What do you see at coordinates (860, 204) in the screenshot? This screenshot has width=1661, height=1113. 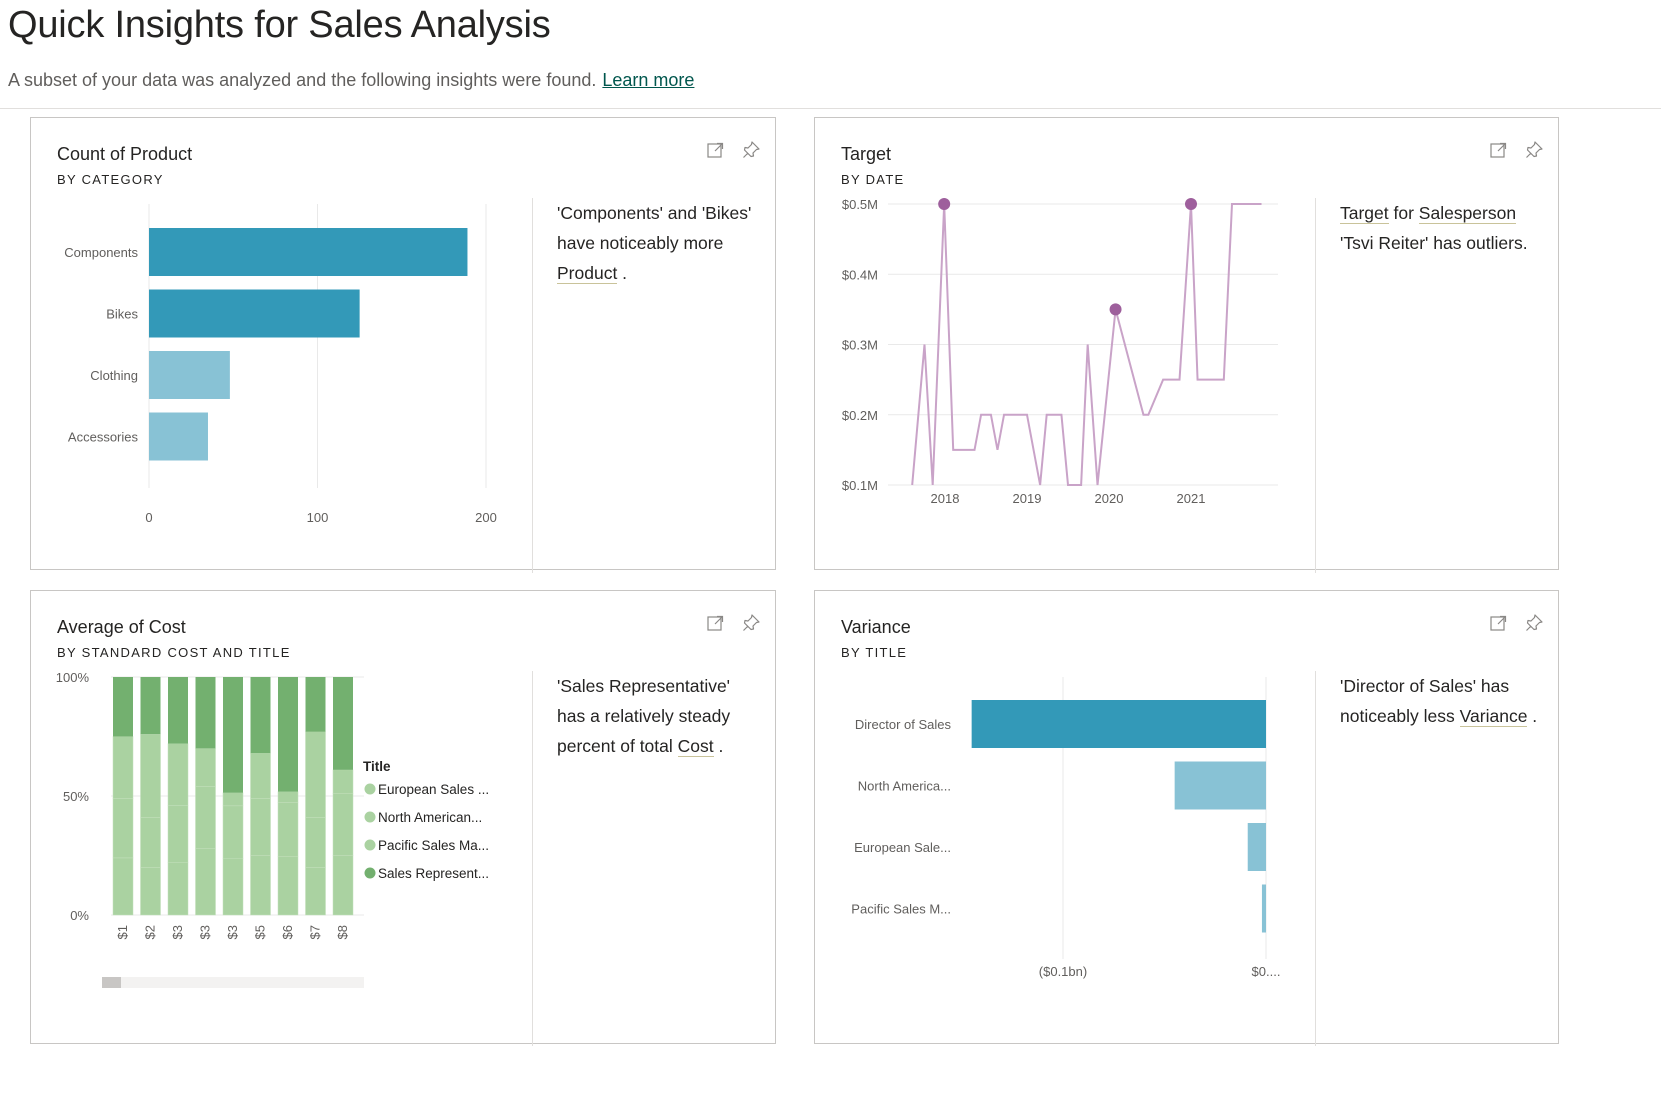 I see `y-tick-label: $0.5M` at bounding box center [860, 204].